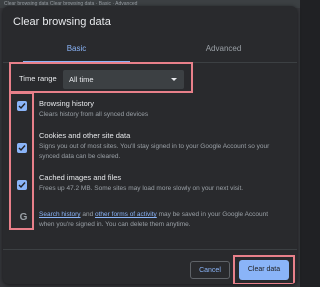  Describe the element at coordinates (126, 214) in the screenshot. I see `other-activity-link: other forms of activity` at that location.